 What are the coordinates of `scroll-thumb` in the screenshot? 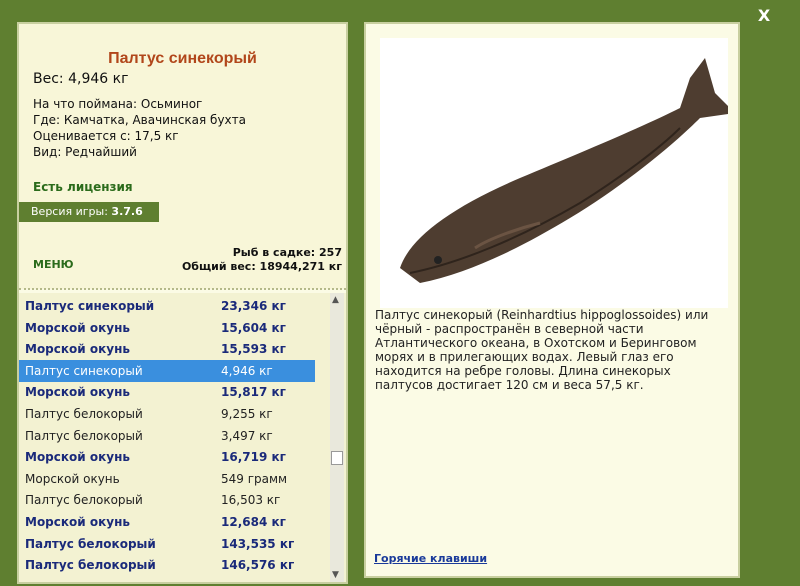 It's located at (337, 458).